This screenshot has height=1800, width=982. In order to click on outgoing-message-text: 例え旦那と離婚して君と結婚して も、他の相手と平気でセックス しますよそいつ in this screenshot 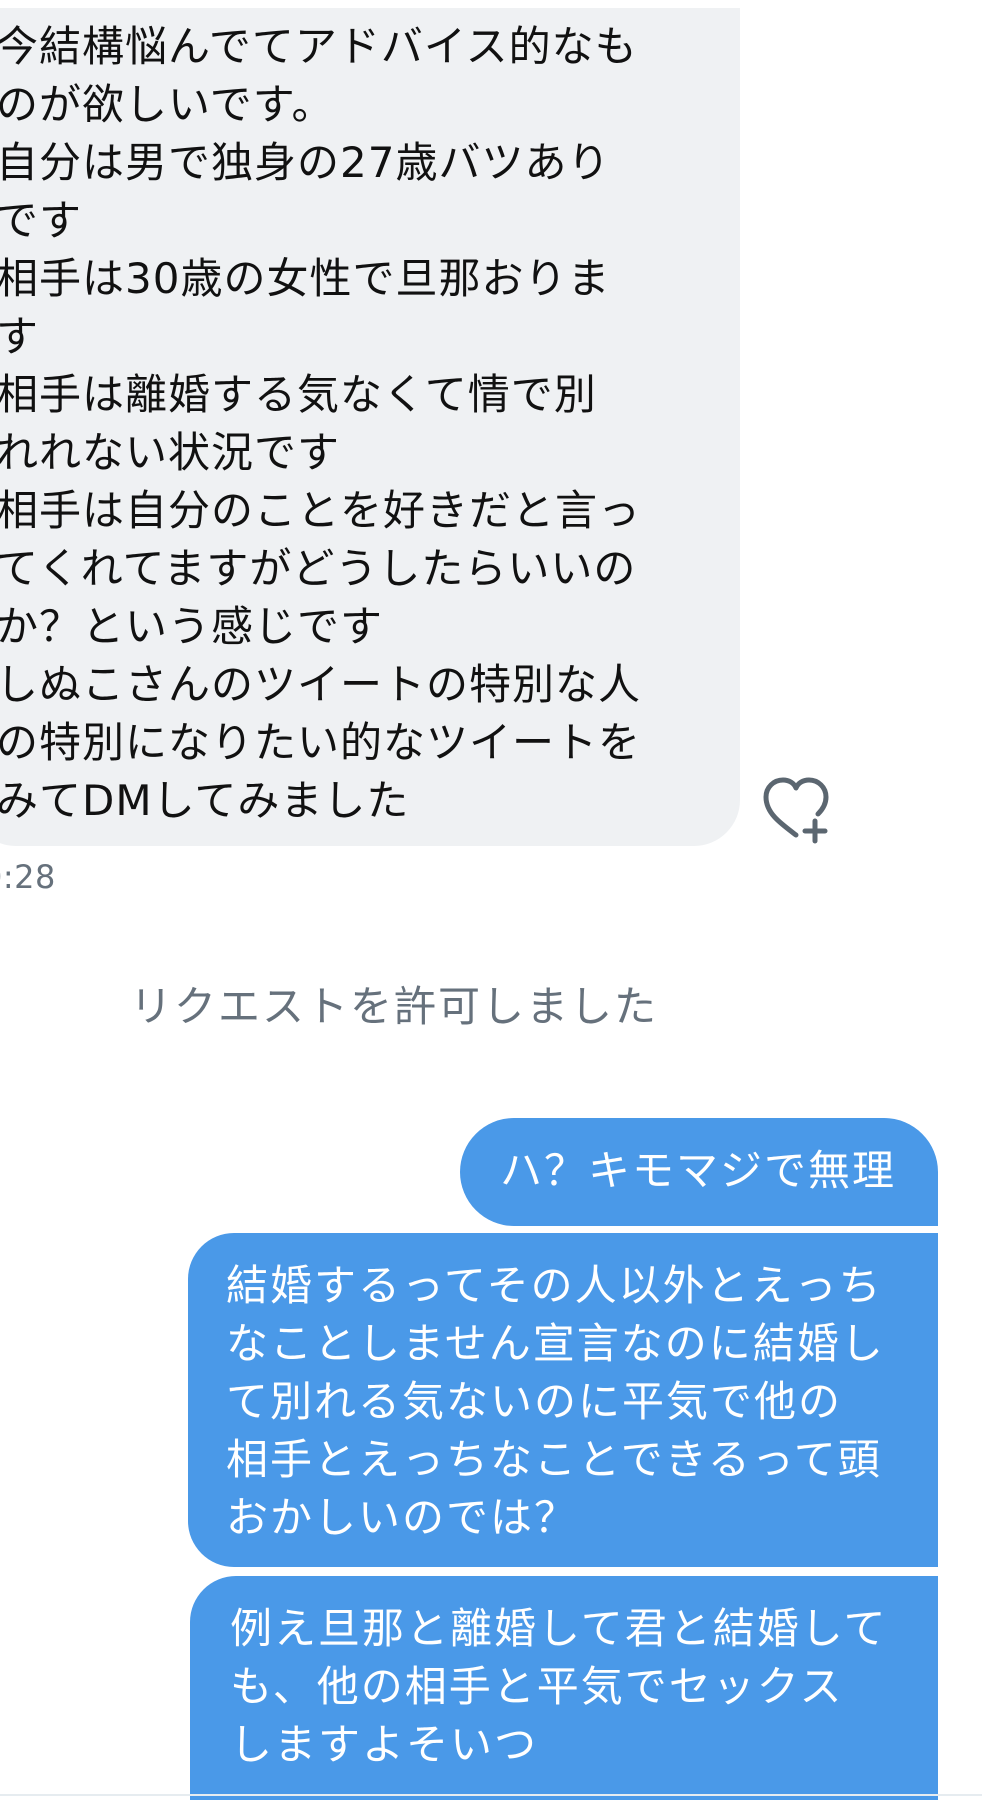, I will do `click(559, 1686)`.